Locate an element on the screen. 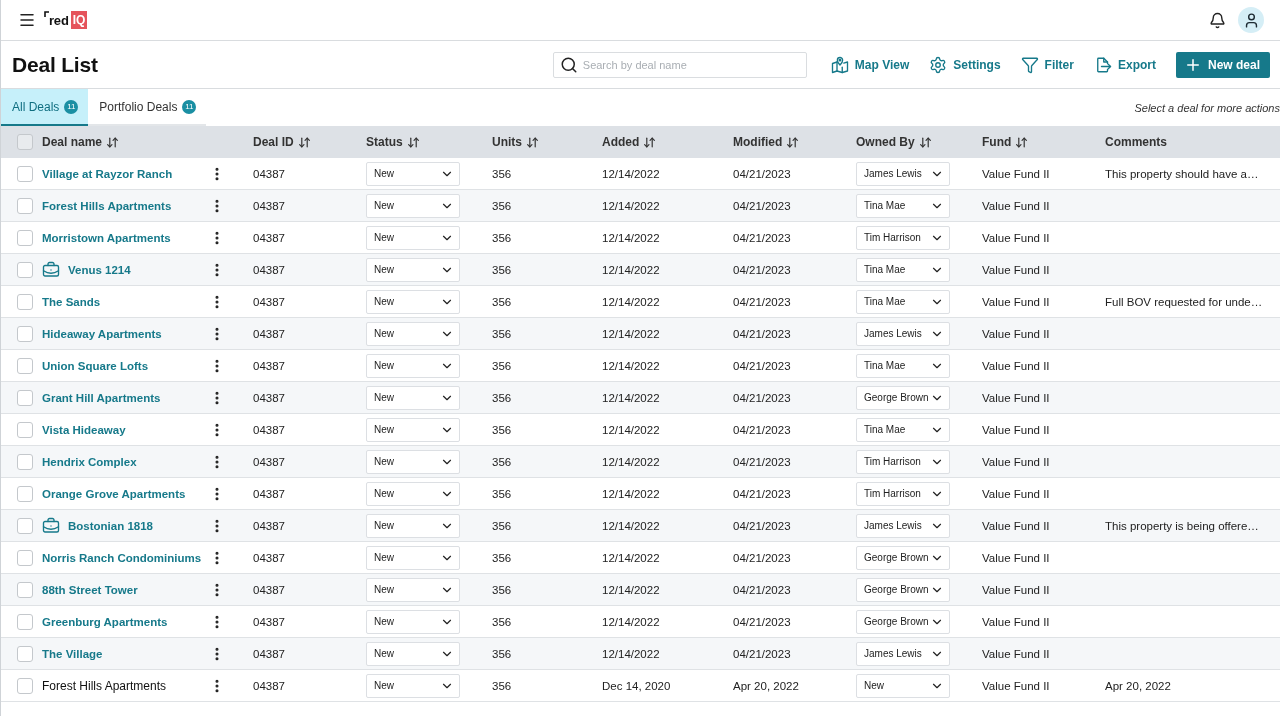  deal-name-link: 88th Street Tower is located at coordinates (90, 589).